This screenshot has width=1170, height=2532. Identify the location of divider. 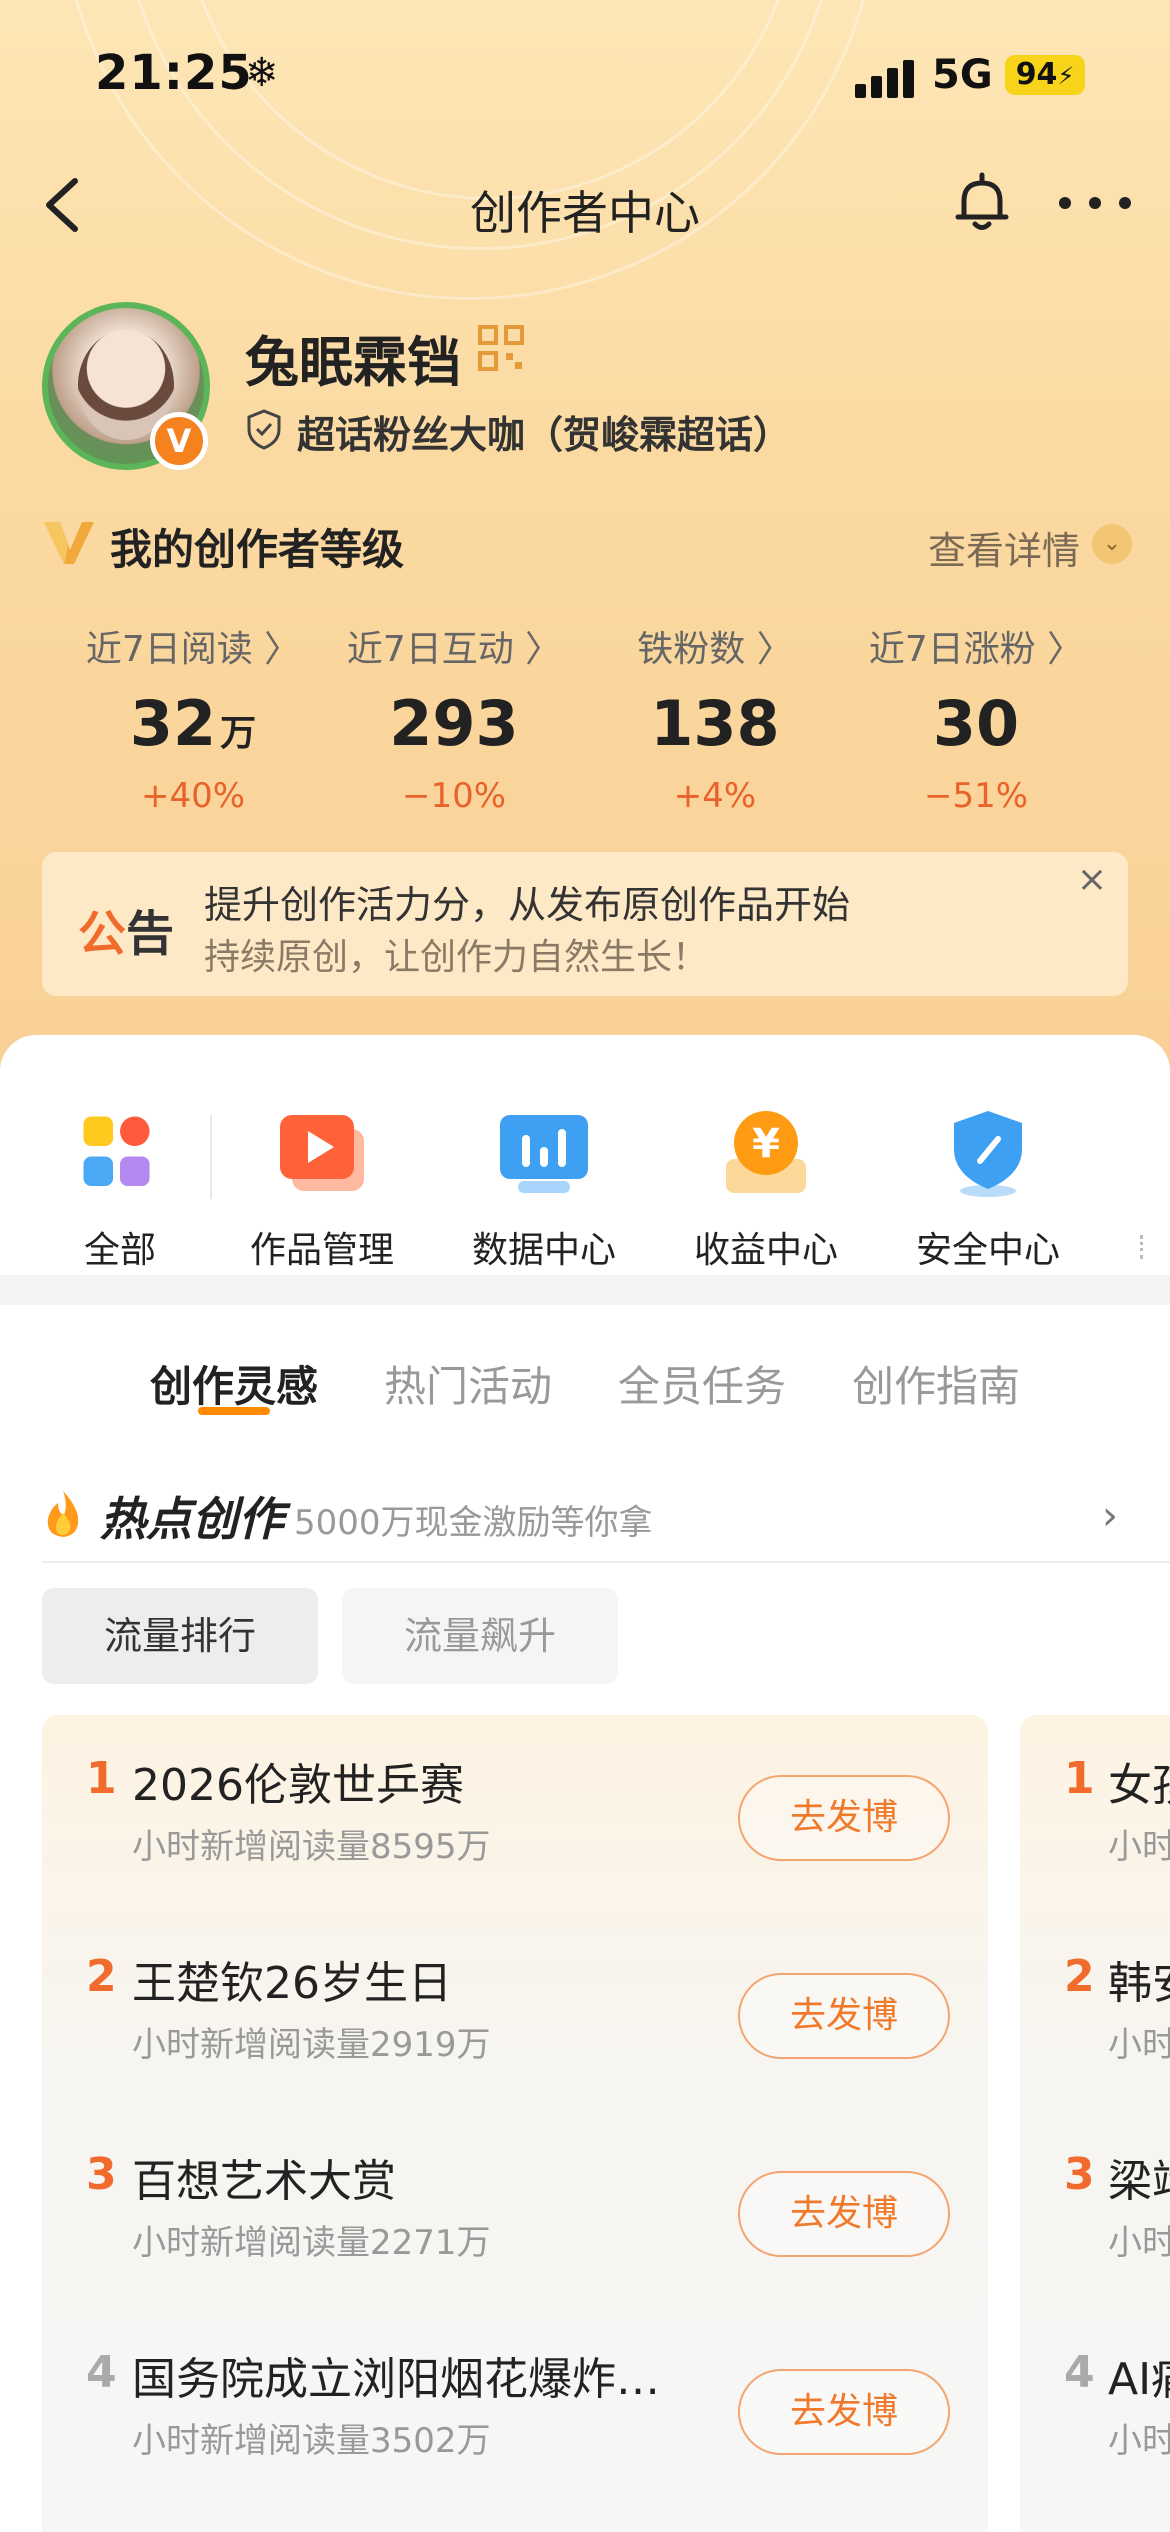
(211, 1157).